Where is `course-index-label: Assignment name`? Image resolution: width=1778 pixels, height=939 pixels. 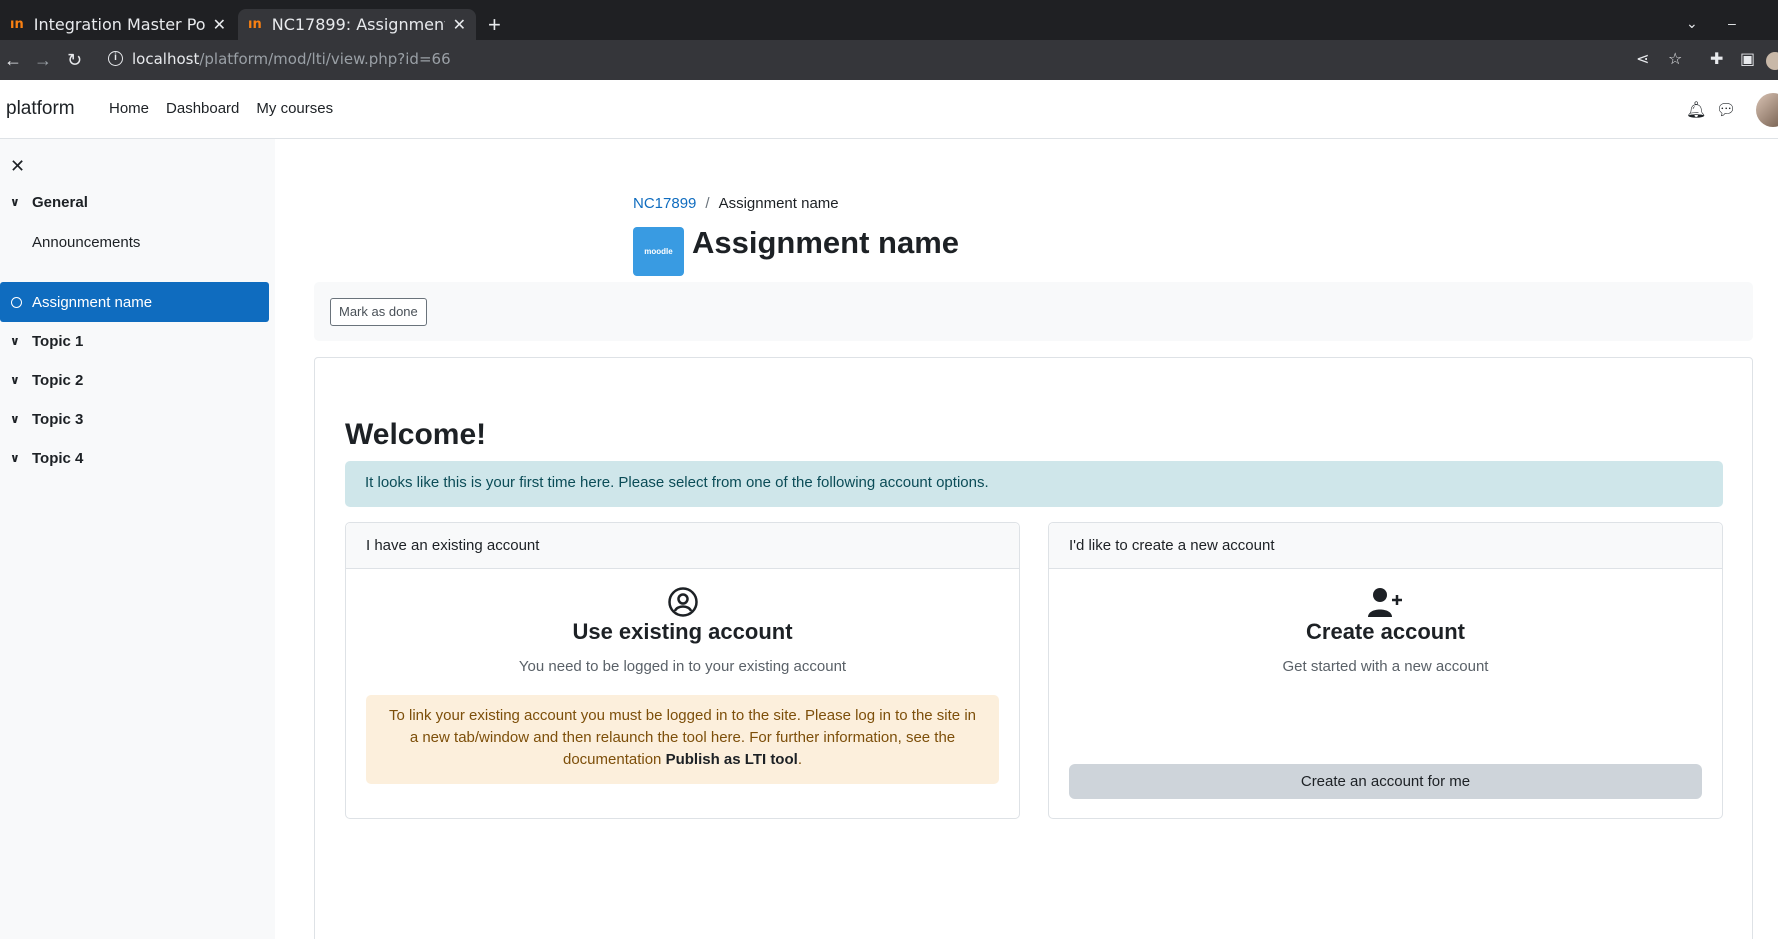 course-index-label: Assignment name is located at coordinates (92, 302).